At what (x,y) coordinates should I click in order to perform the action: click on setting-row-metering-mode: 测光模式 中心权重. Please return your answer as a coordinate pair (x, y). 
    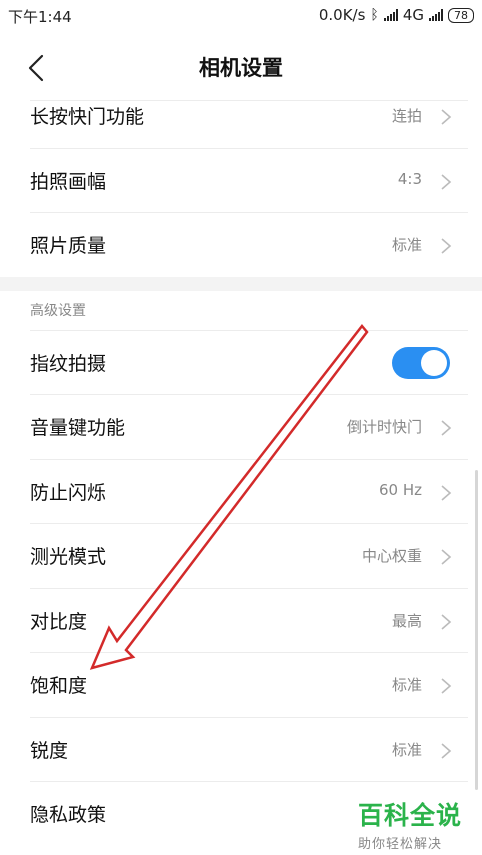
    Looking at the image, I should click on (241, 556).